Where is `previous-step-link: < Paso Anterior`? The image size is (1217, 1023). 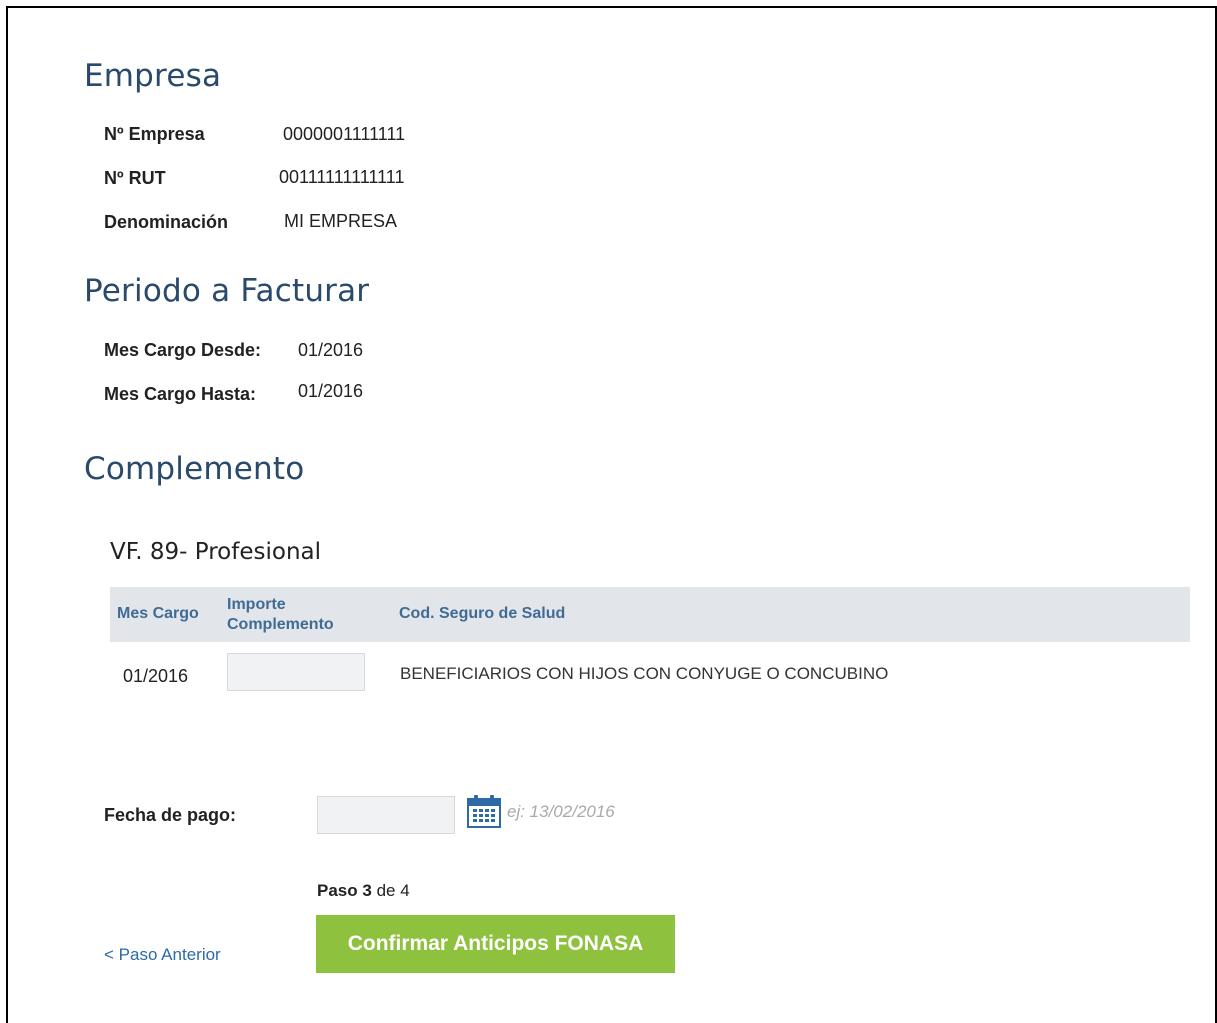
previous-step-link: < Paso Anterior is located at coordinates (162, 955).